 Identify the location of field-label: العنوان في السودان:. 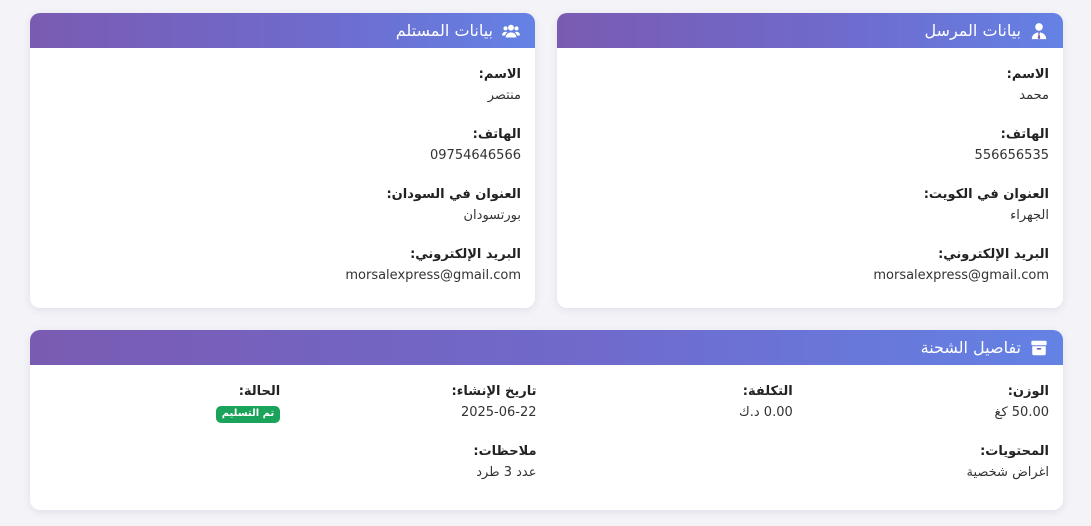
(453, 194).